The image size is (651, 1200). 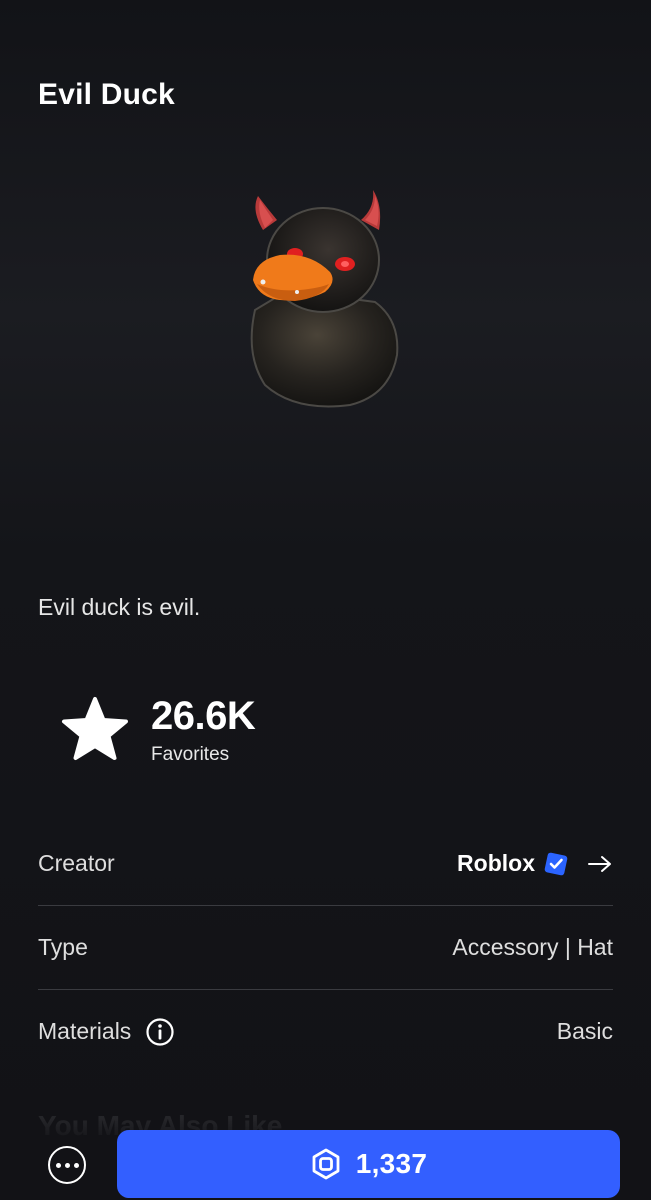 I want to click on arrow-right-icon, so click(x=600, y=864).